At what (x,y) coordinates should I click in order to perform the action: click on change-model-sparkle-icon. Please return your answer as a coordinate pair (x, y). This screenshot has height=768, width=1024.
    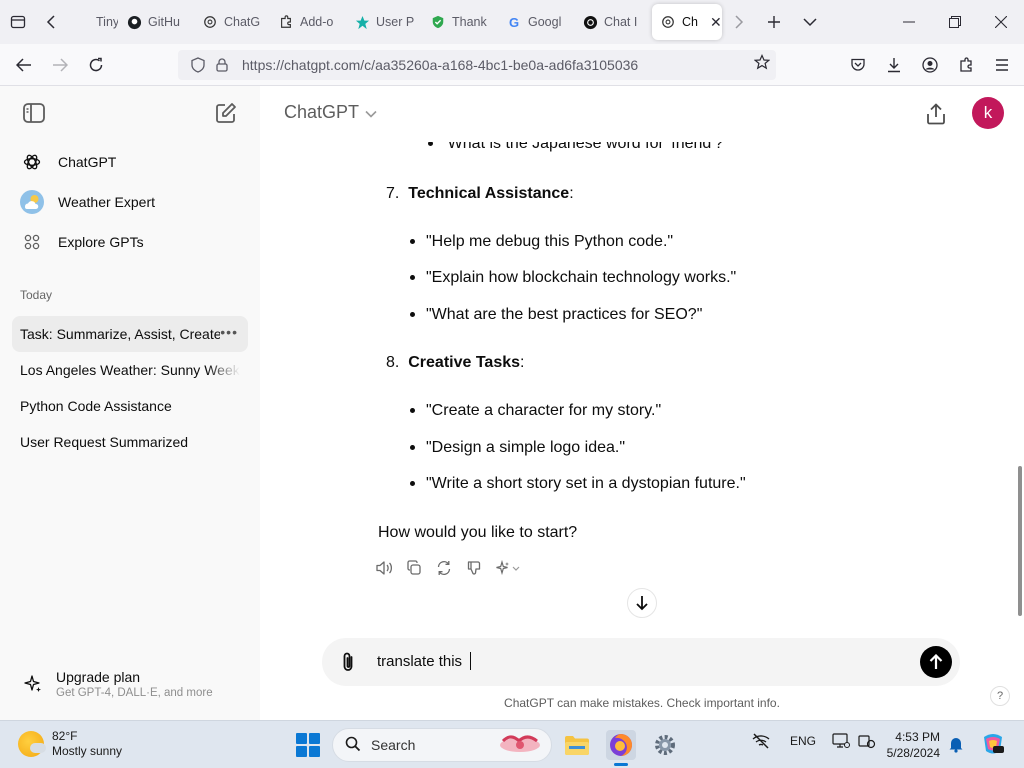
    Looking at the image, I should click on (509, 568).